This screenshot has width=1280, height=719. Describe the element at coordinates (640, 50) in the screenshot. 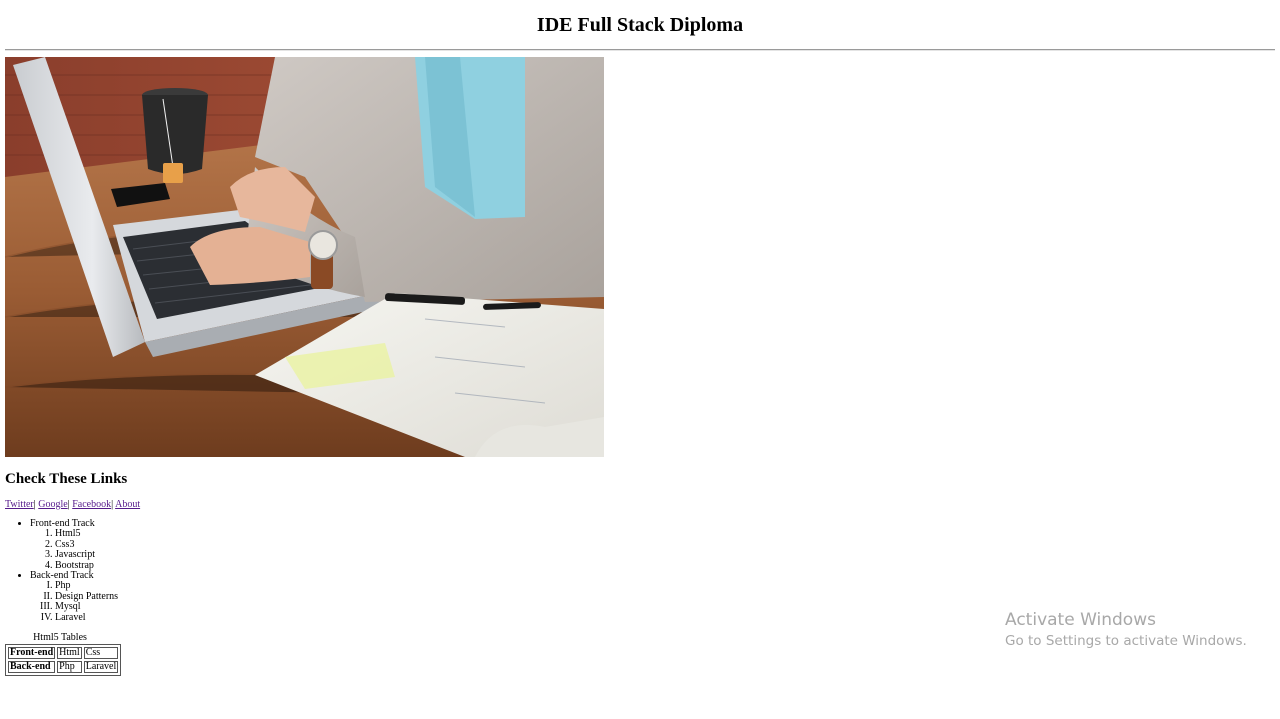

I see `horizontal-rule` at that location.